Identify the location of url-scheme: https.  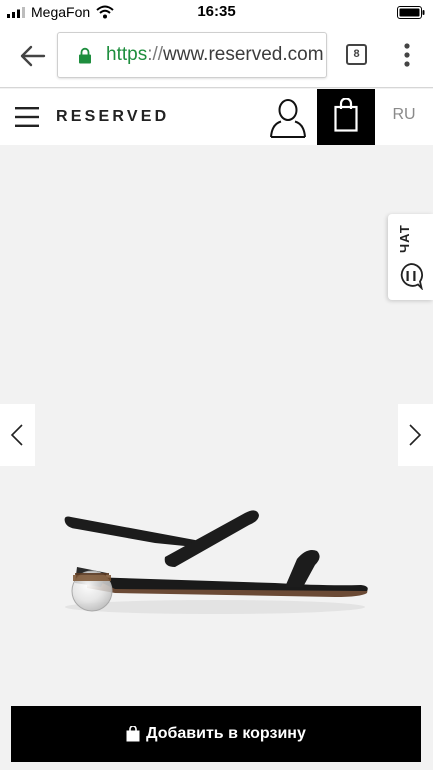
(127, 54).